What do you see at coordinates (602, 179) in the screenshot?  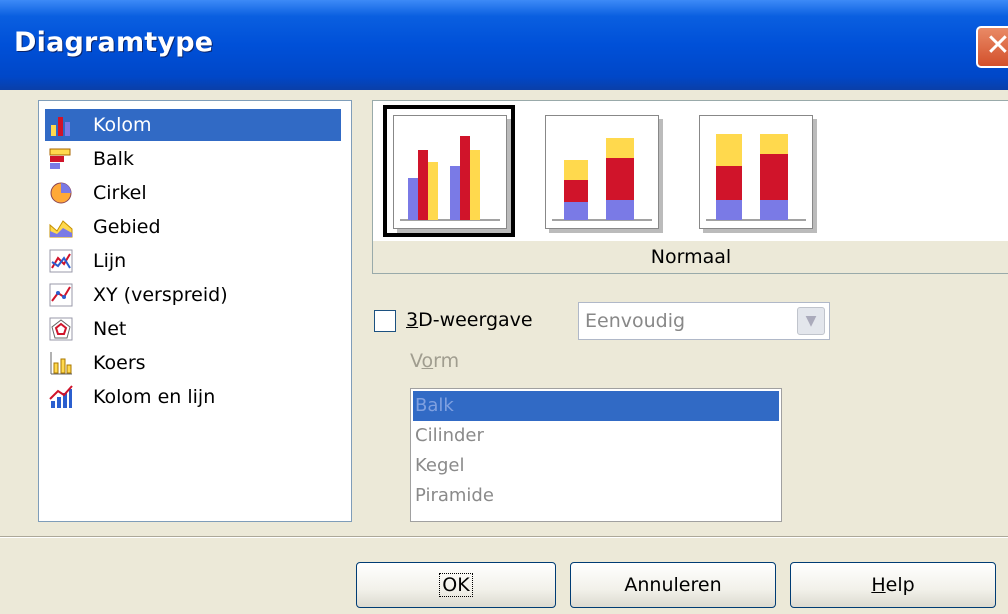 I see `stacked-column-chart-icon` at bounding box center [602, 179].